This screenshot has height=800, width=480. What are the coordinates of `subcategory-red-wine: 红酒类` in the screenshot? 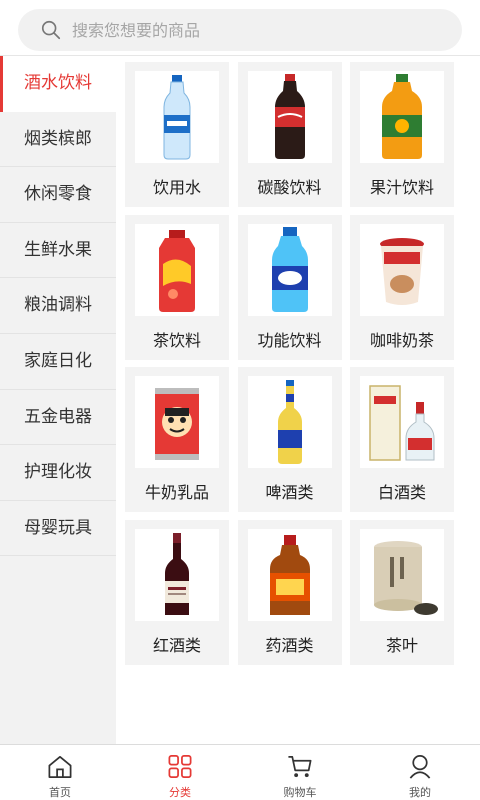 It's located at (177, 592).